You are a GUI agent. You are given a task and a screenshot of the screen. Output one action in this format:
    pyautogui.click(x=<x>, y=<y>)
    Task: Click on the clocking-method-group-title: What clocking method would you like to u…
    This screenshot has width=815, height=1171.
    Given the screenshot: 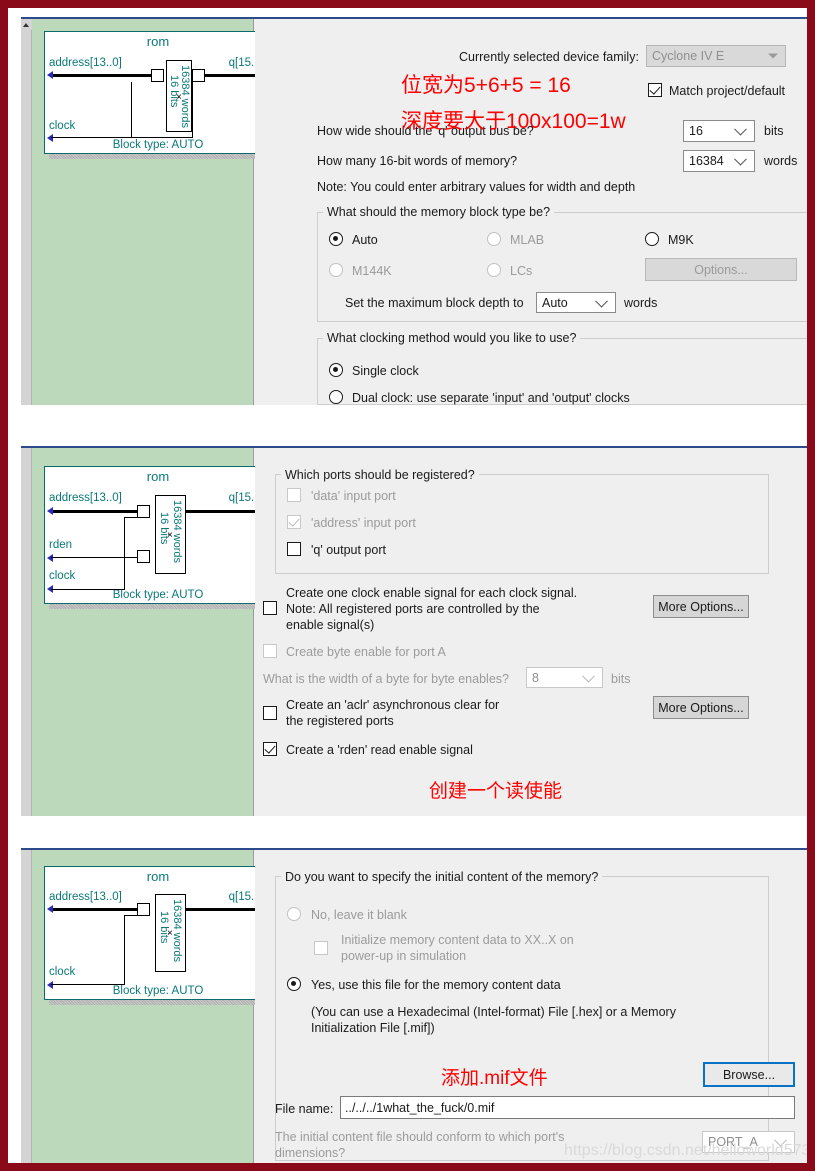 What is the action you would take?
    pyautogui.click(x=452, y=338)
    